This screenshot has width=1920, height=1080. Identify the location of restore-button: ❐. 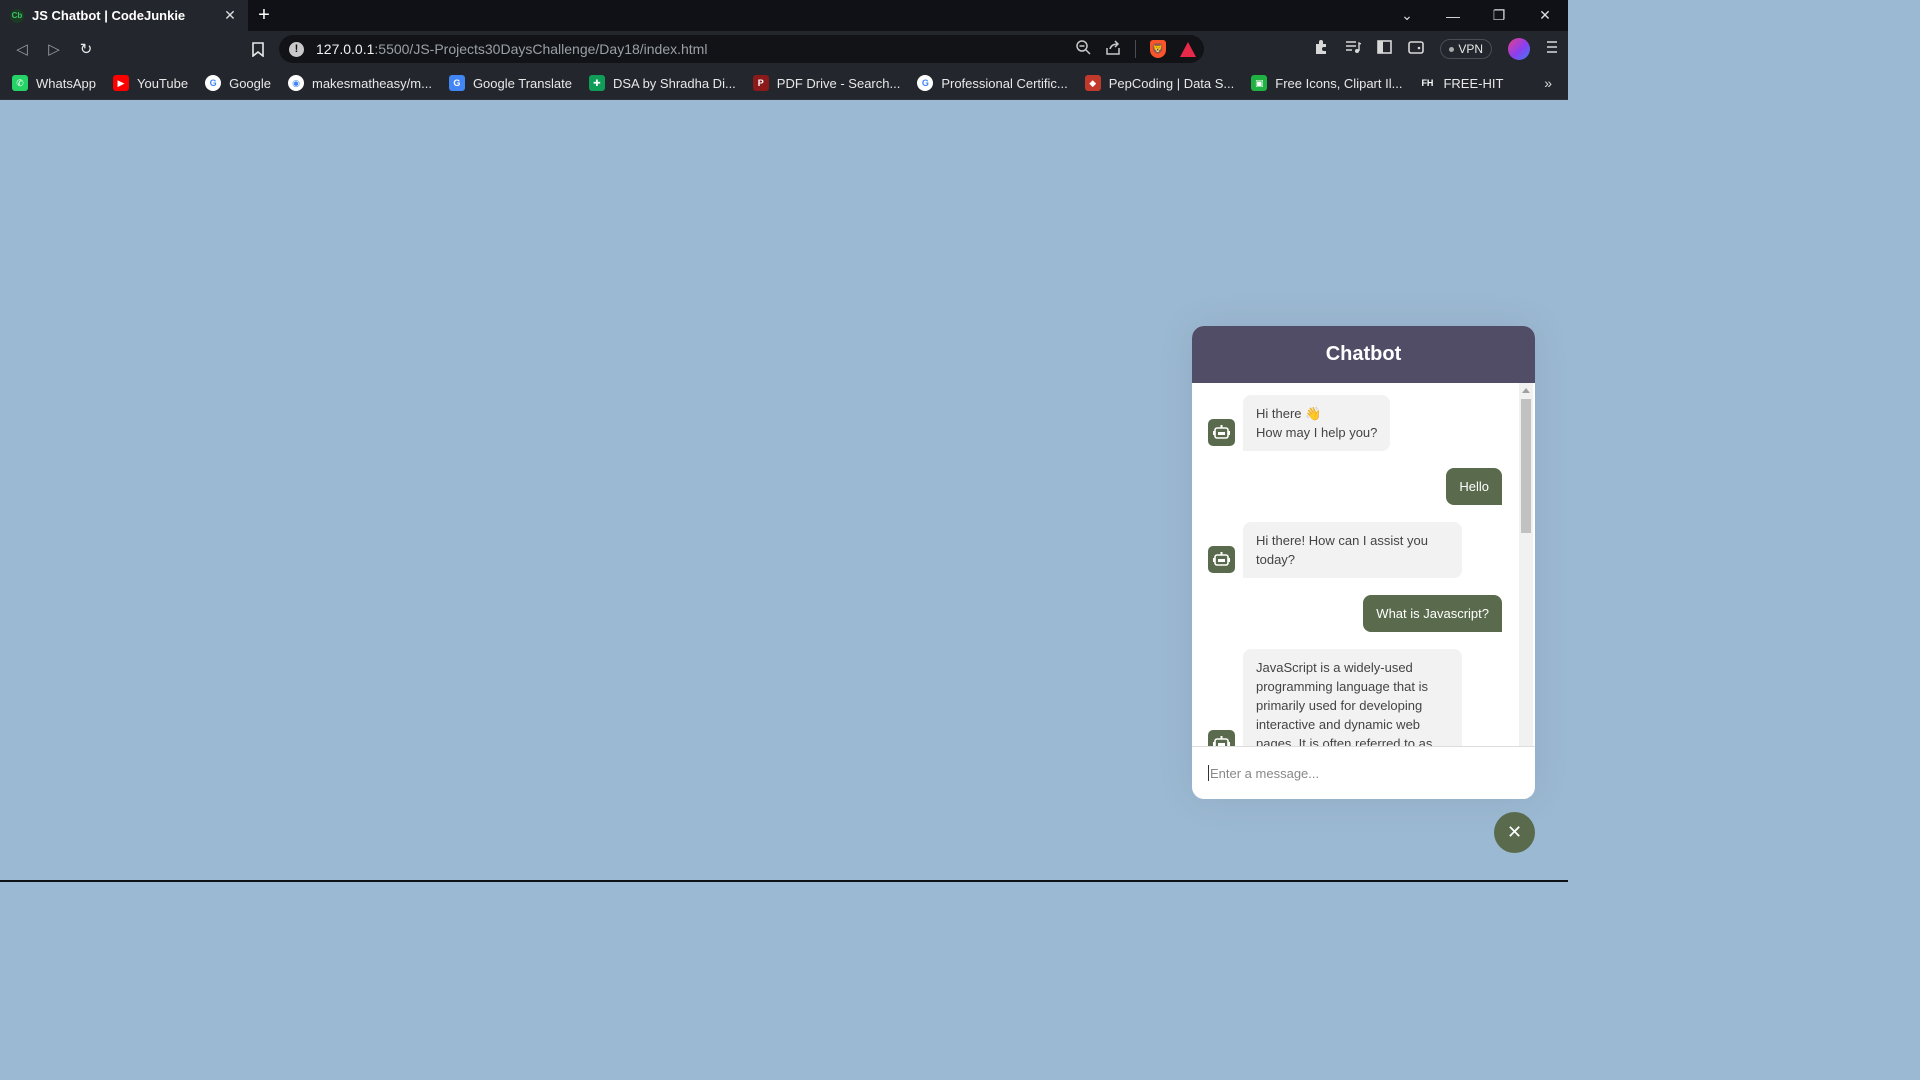
(1499, 15).